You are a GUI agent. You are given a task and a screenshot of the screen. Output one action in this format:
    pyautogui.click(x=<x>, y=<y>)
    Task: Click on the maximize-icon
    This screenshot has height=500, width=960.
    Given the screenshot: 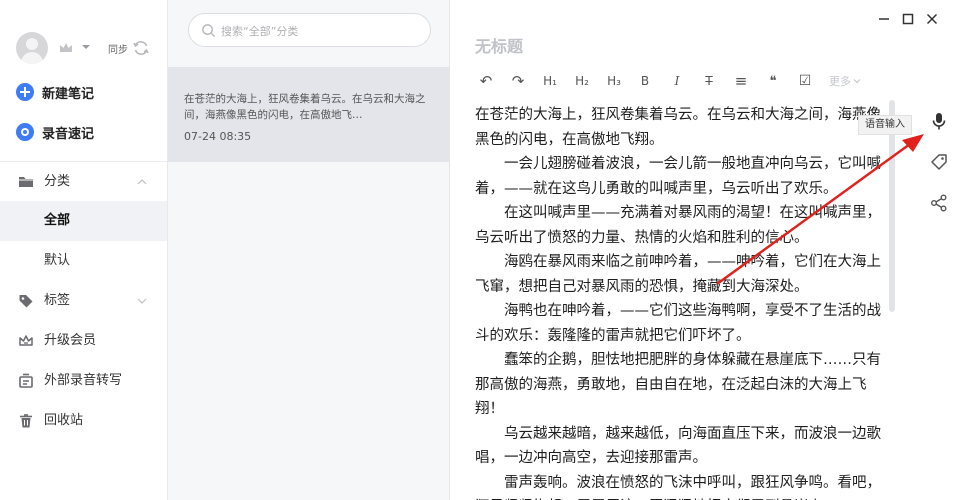 What is the action you would take?
    pyautogui.click(x=908, y=19)
    